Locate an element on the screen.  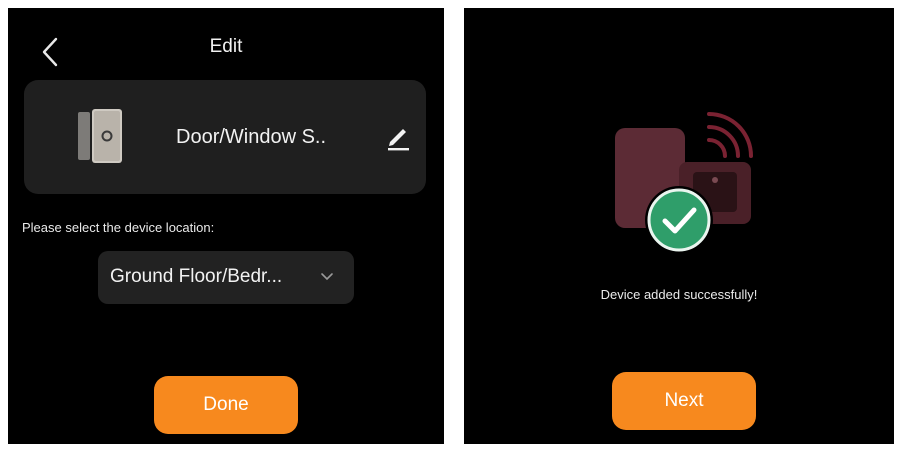
device-card: Door/Window S.. is located at coordinates (225, 137).